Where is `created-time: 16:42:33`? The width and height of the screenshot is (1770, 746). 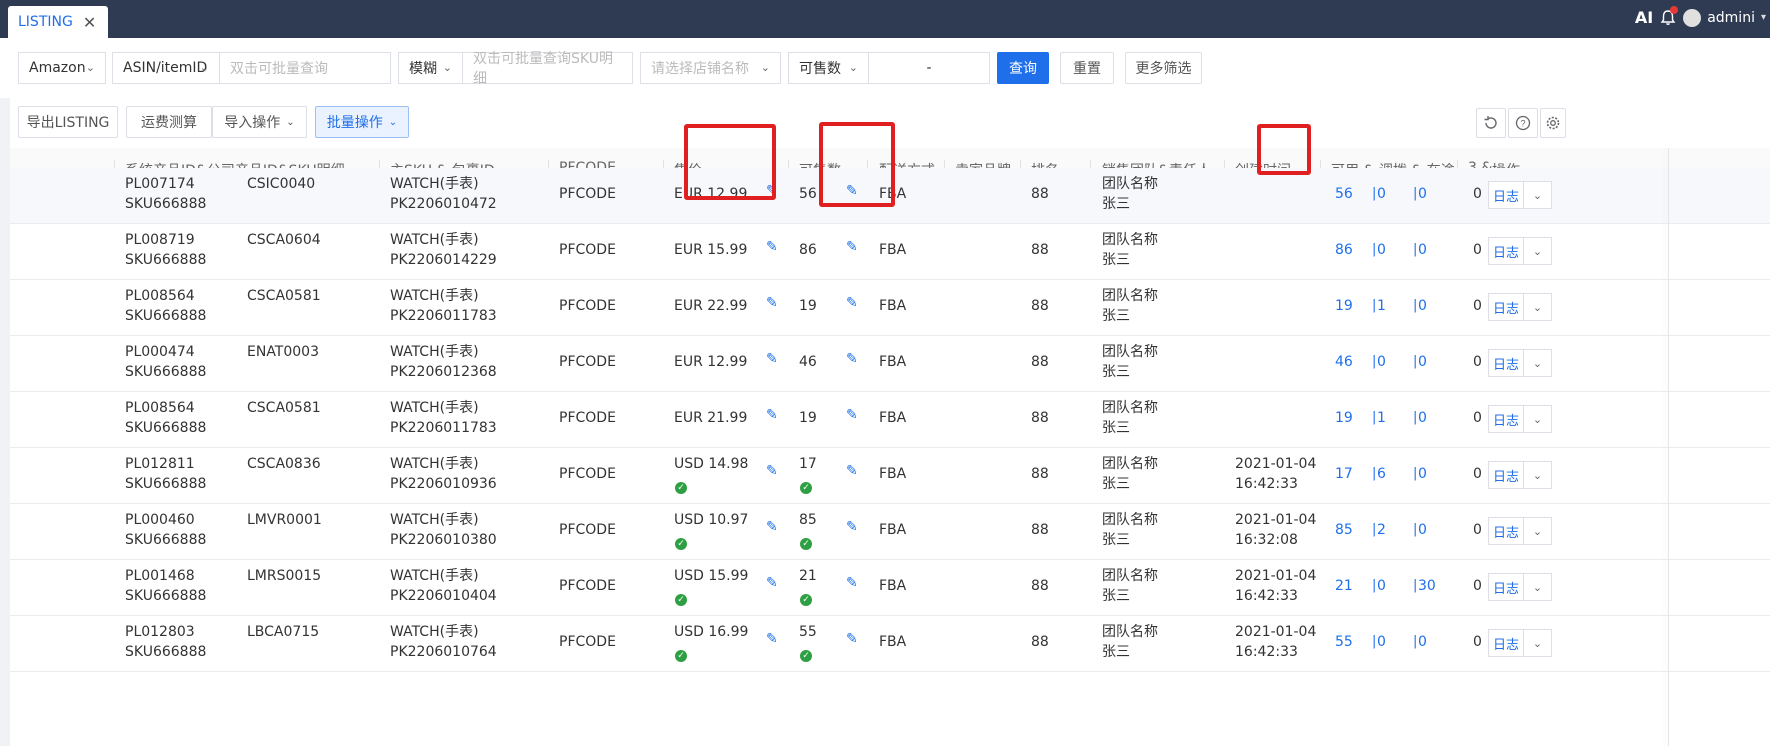
created-time: 16:42:33 is located at coordinates (1266, 596).